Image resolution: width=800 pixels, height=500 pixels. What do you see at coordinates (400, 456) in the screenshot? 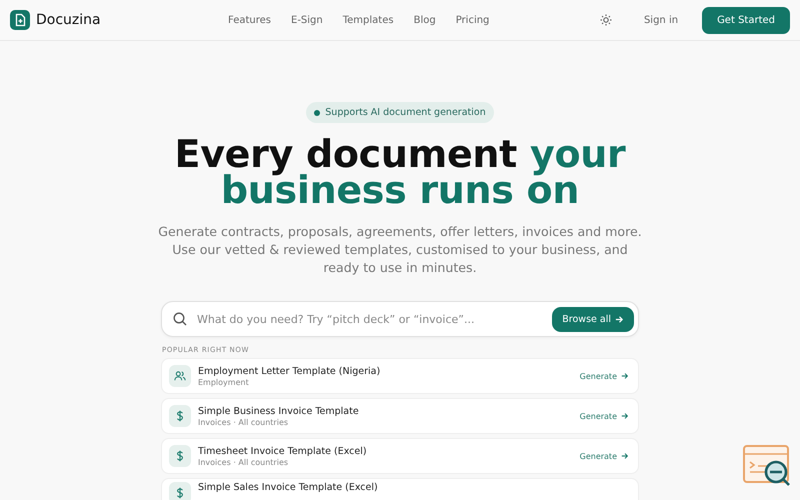
I see `template-row: Timesheet Invoice Template (Excel) Invoices · All countries Generate` at bounding box center [400, 456].